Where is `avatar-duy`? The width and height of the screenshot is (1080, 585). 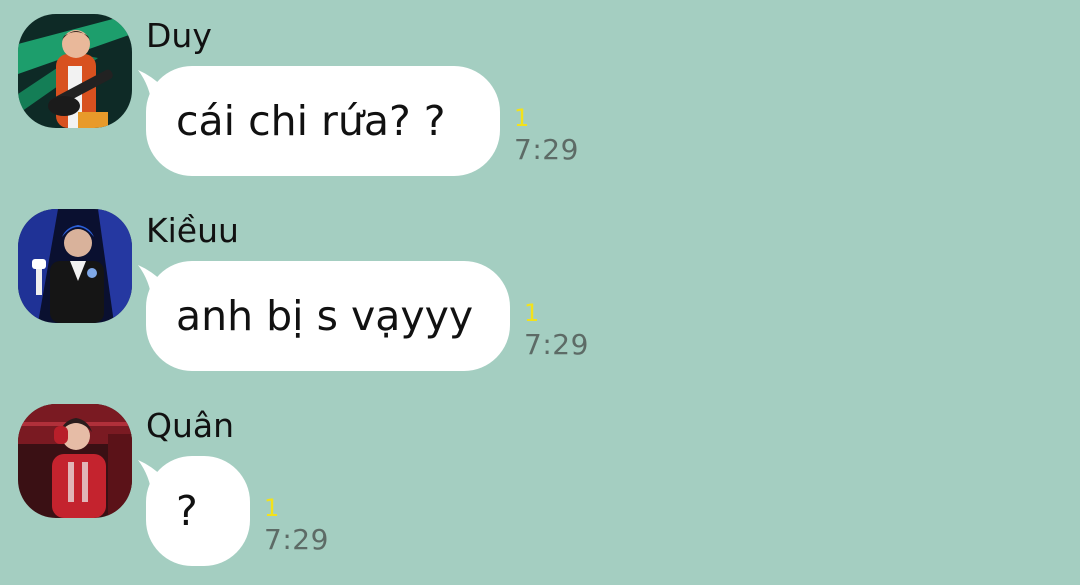 avatar-duy is located at coordinates (75, 71).